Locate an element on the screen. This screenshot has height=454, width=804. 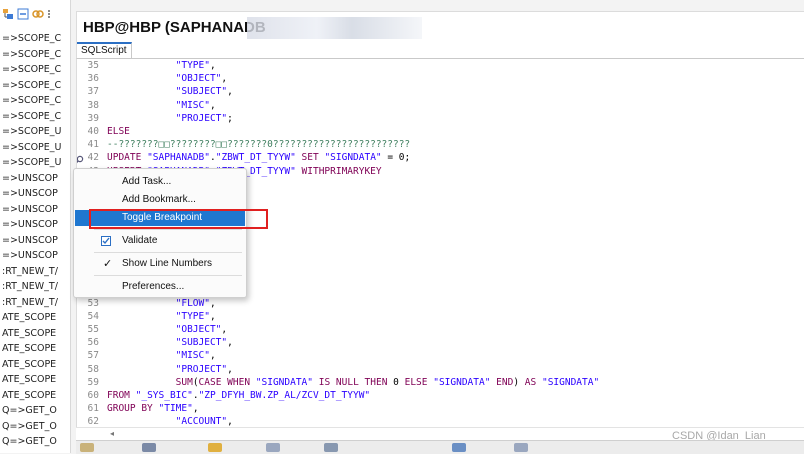
line-number: 38 is located at coordinates (93, 105).